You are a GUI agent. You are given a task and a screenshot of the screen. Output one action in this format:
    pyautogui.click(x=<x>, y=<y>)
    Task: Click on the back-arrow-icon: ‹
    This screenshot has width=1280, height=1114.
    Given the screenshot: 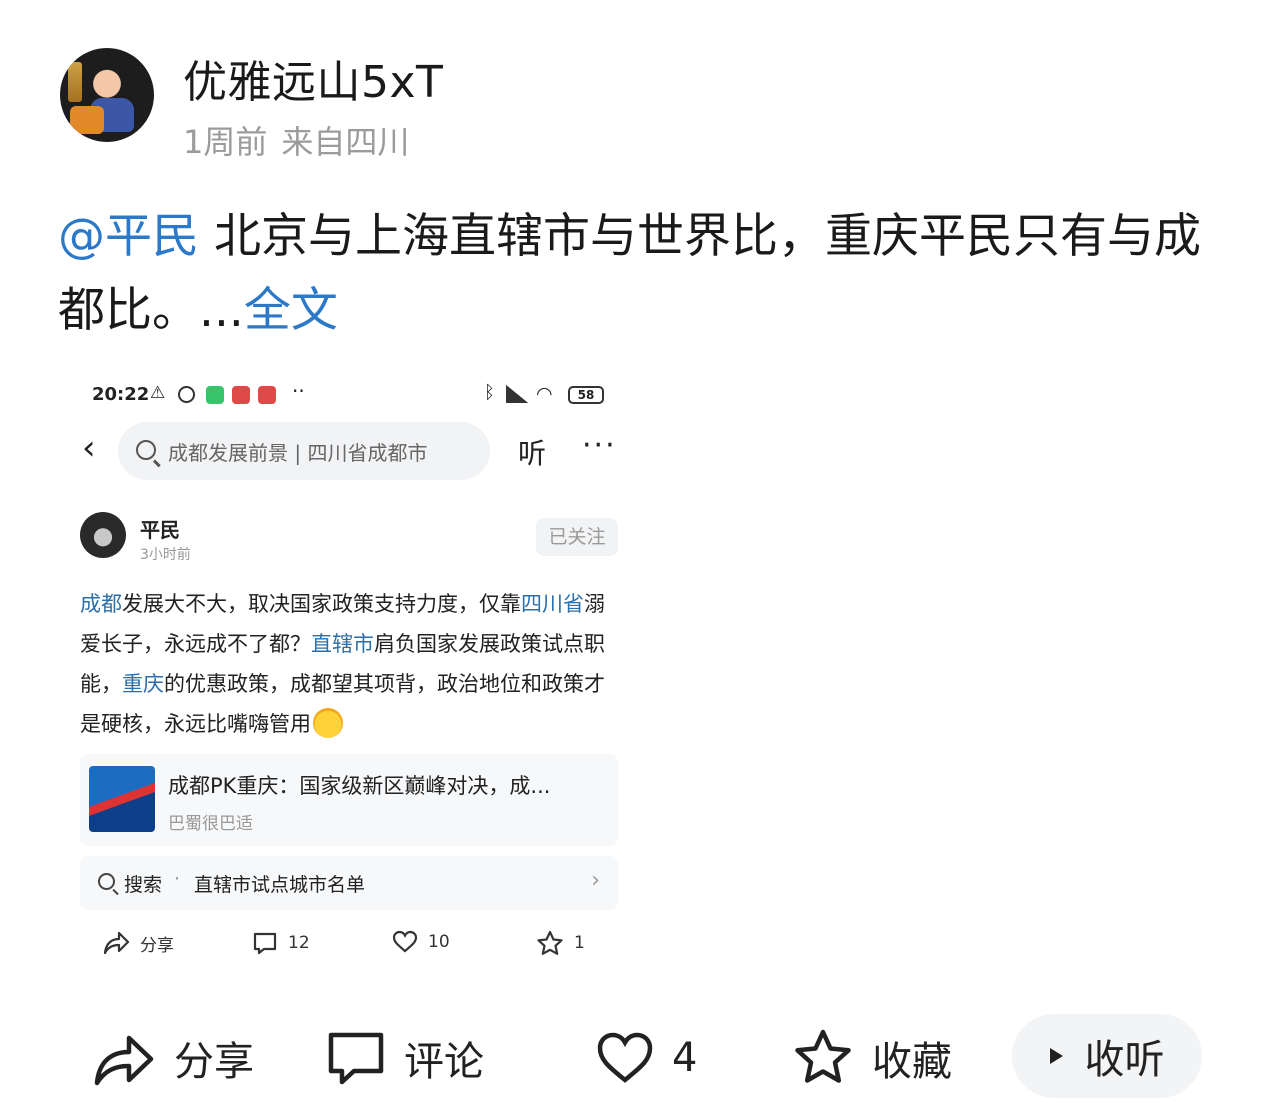 What is the action you would take?
    pyautogui.click(x=93, y=448)
    